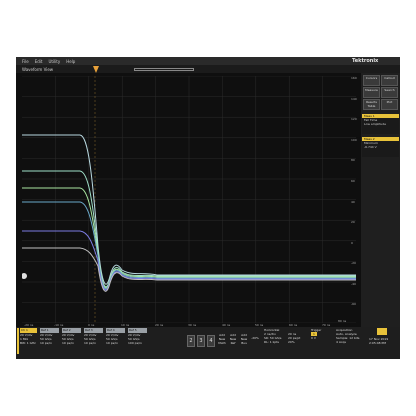 This screenshot has height=416, width=416. What do you see at coordinates (352, 243) in the screenshot?
I see `y-tick-label: 0` at bounding box center [352, 243].